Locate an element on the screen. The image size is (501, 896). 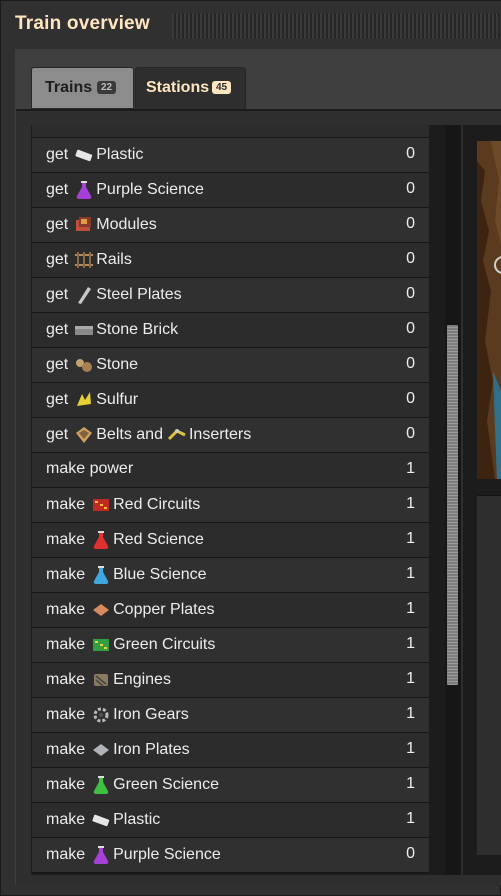
station-row: get Stone Brick 0 is located at coordinates (230, 330).